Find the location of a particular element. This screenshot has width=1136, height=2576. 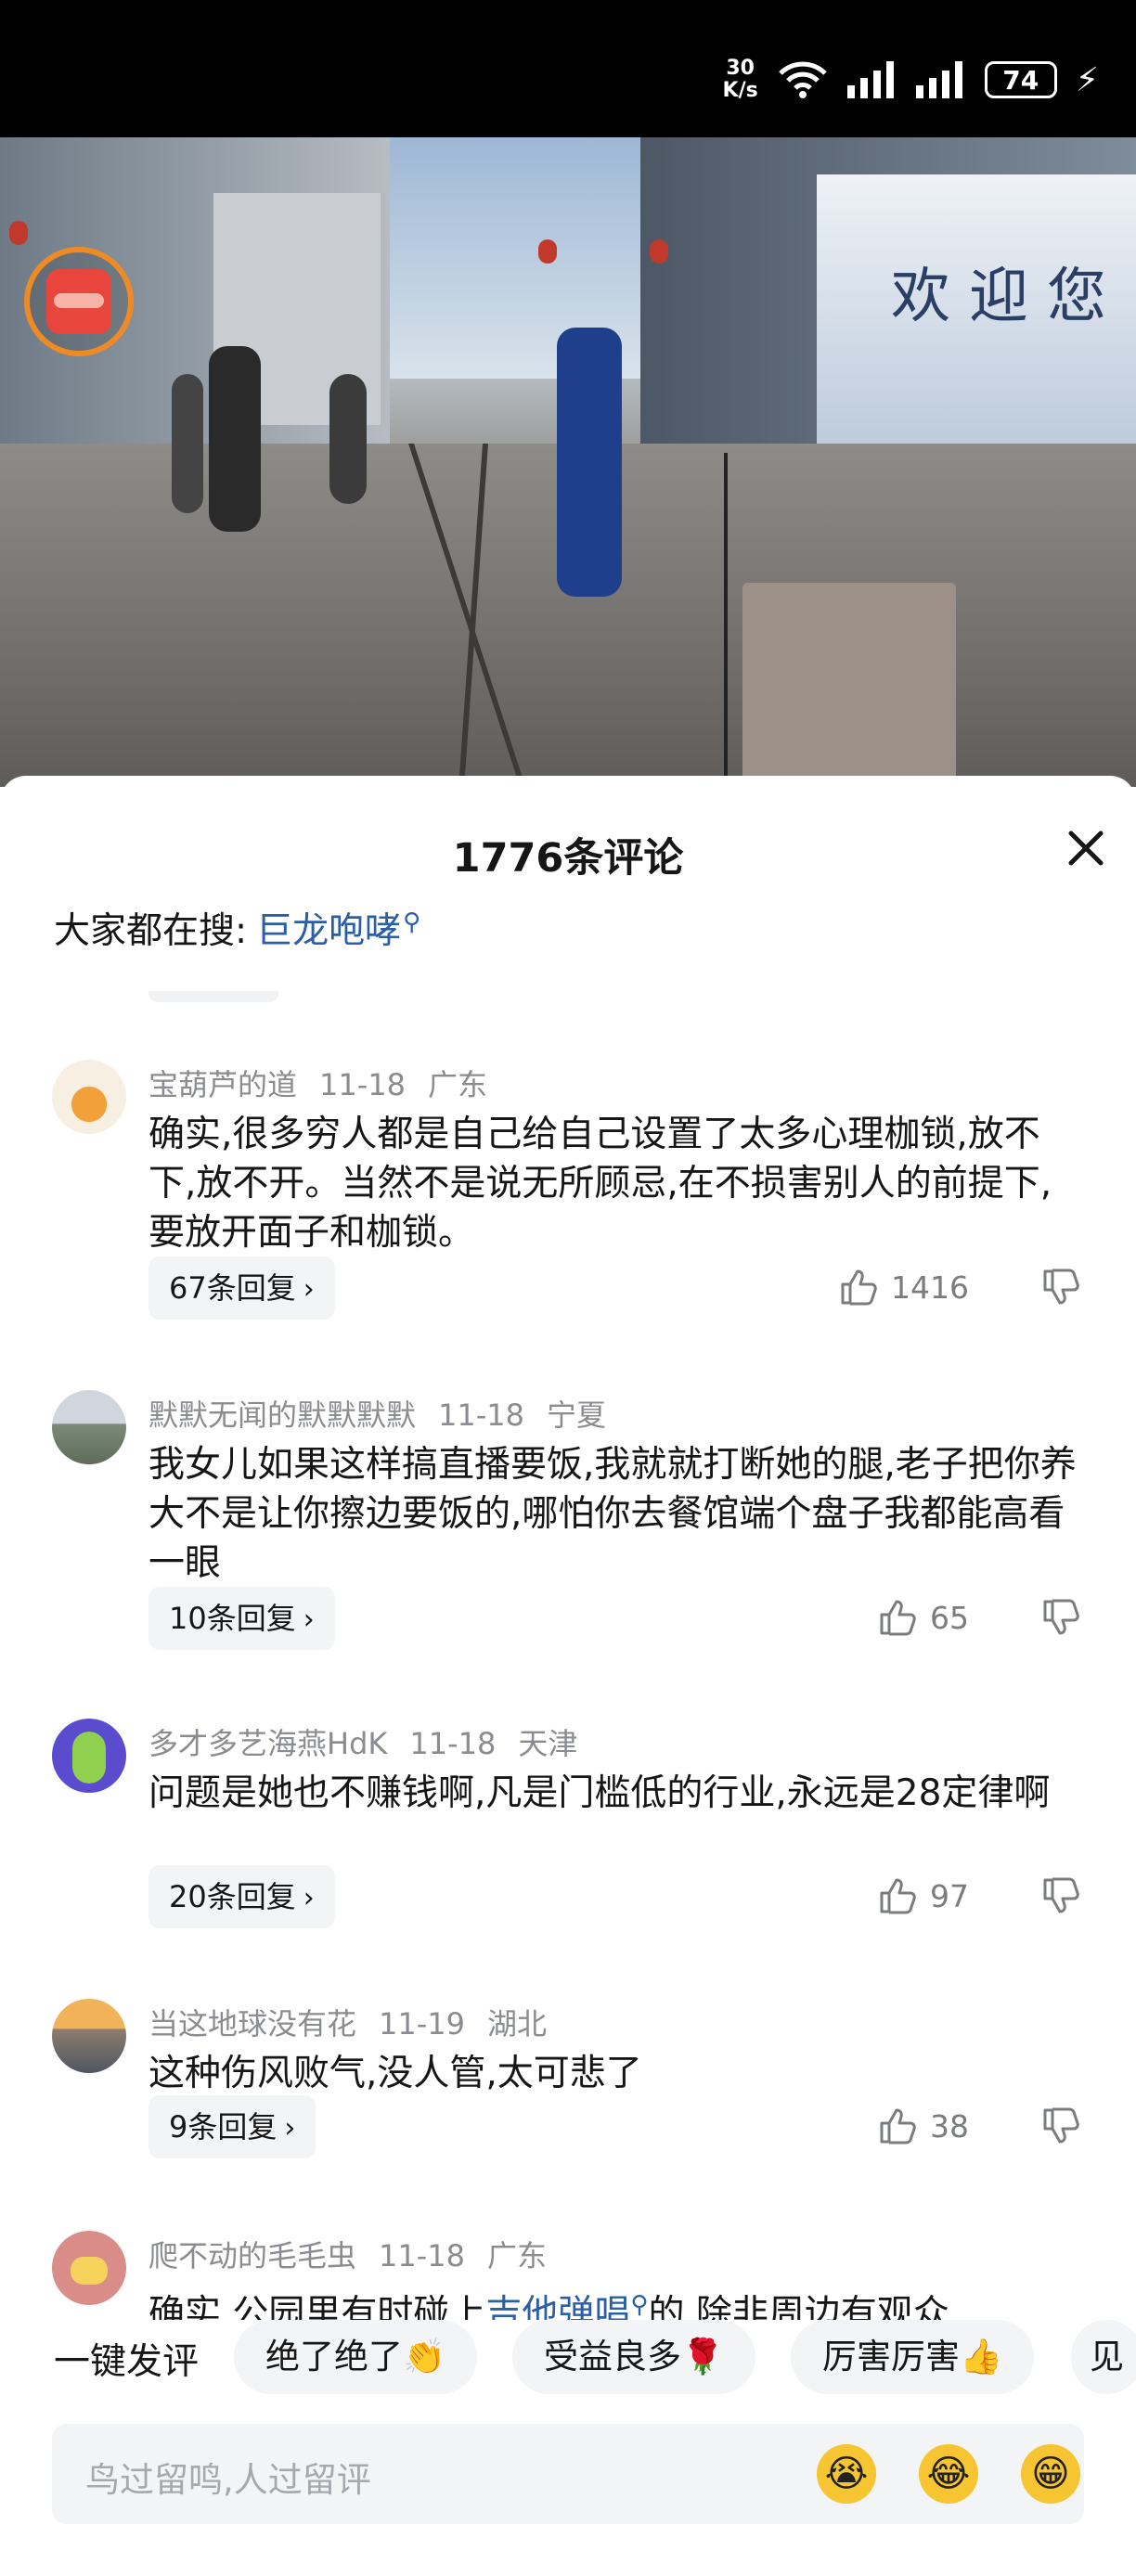

wifi-icon is located at coordinates (802, 79).